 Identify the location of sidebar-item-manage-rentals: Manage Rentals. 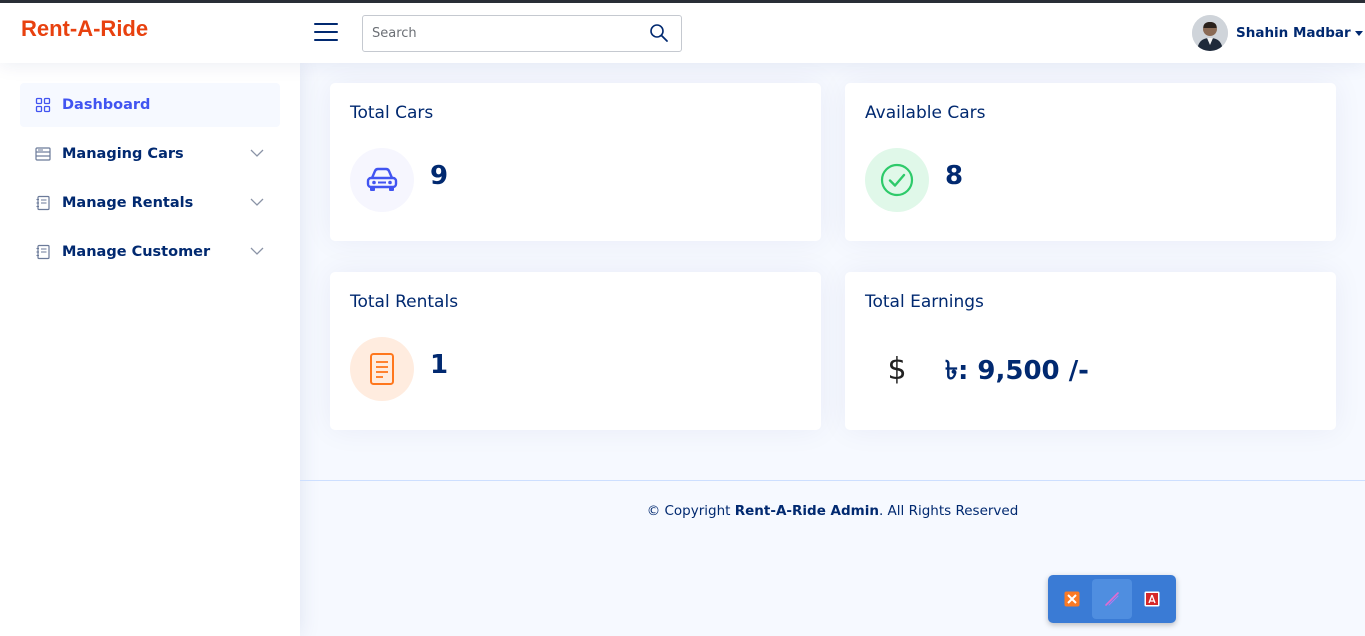
(150, 203).